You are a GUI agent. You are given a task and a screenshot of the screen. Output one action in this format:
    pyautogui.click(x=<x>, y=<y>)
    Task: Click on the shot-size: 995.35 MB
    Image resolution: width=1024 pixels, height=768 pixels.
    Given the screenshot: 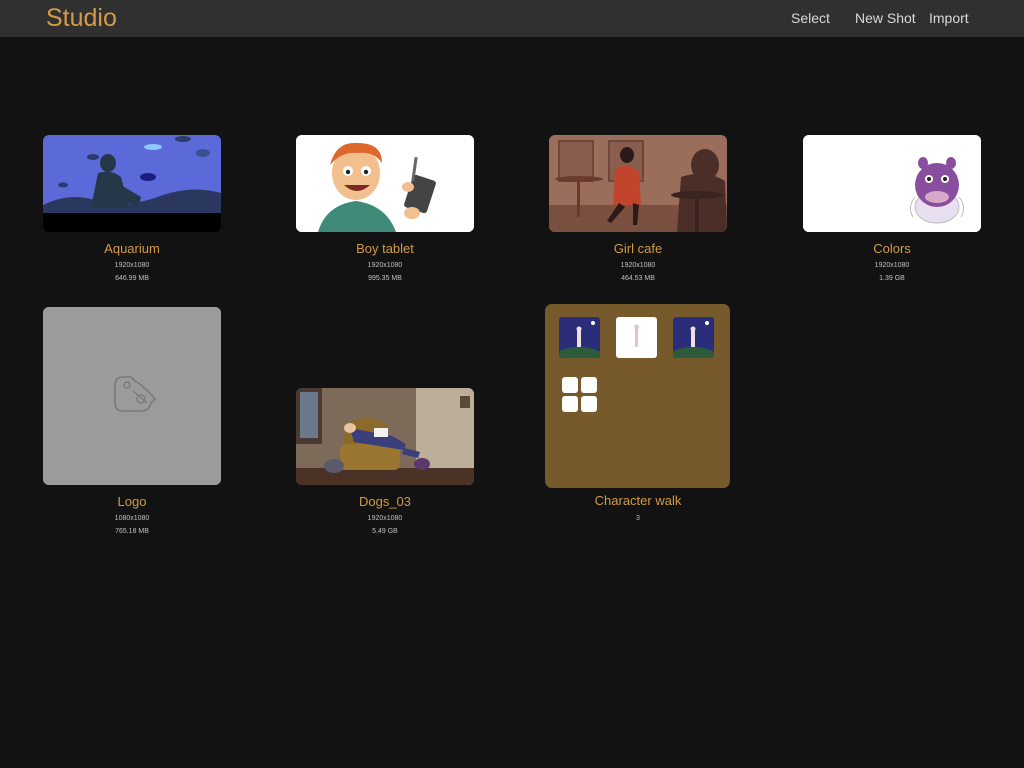 What is the action you would take?
    pyautogui.click(x=385, y=278)
    